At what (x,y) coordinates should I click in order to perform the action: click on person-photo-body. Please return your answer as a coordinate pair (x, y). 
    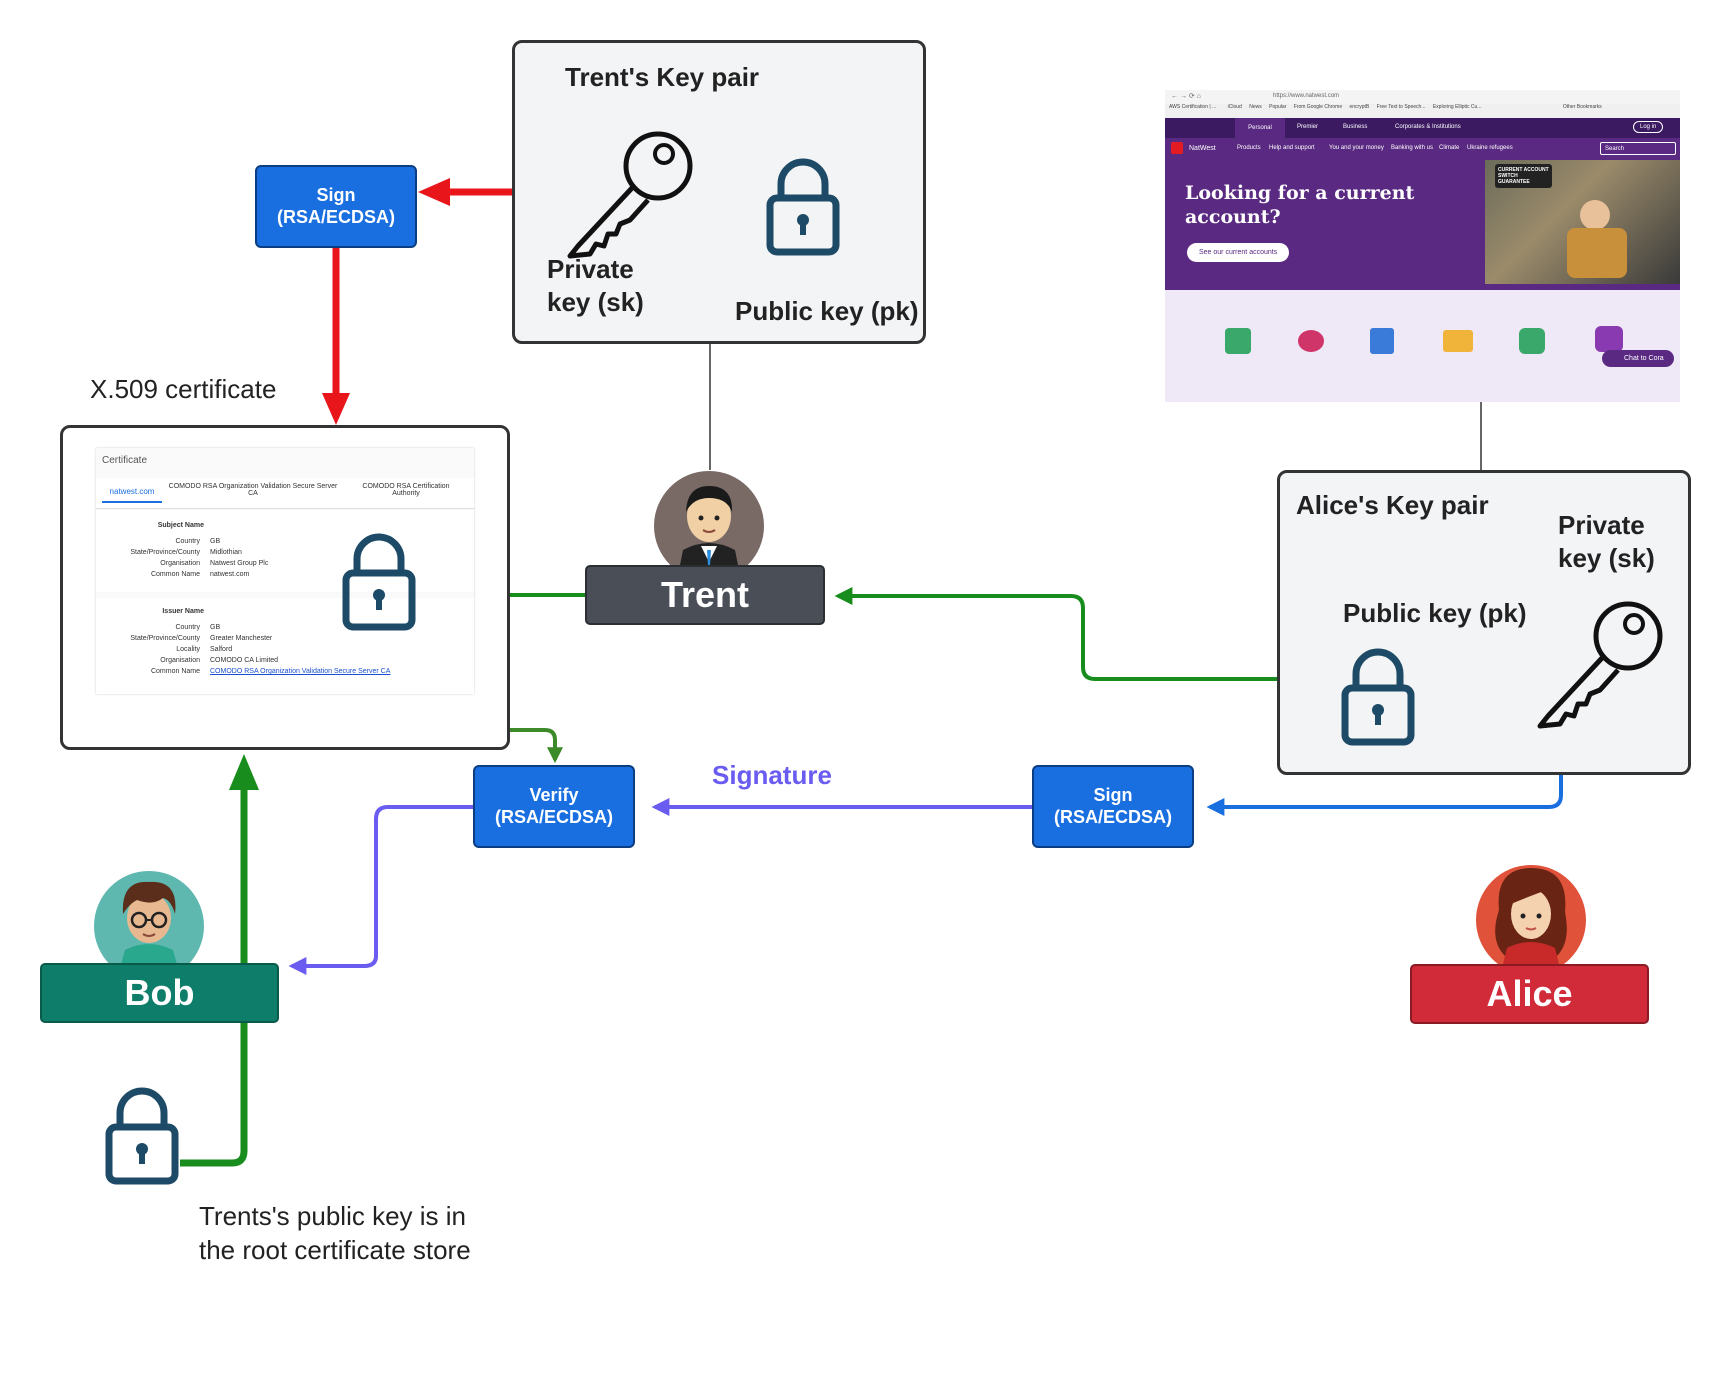
    Looking at the image, I should click on (1597, 253).